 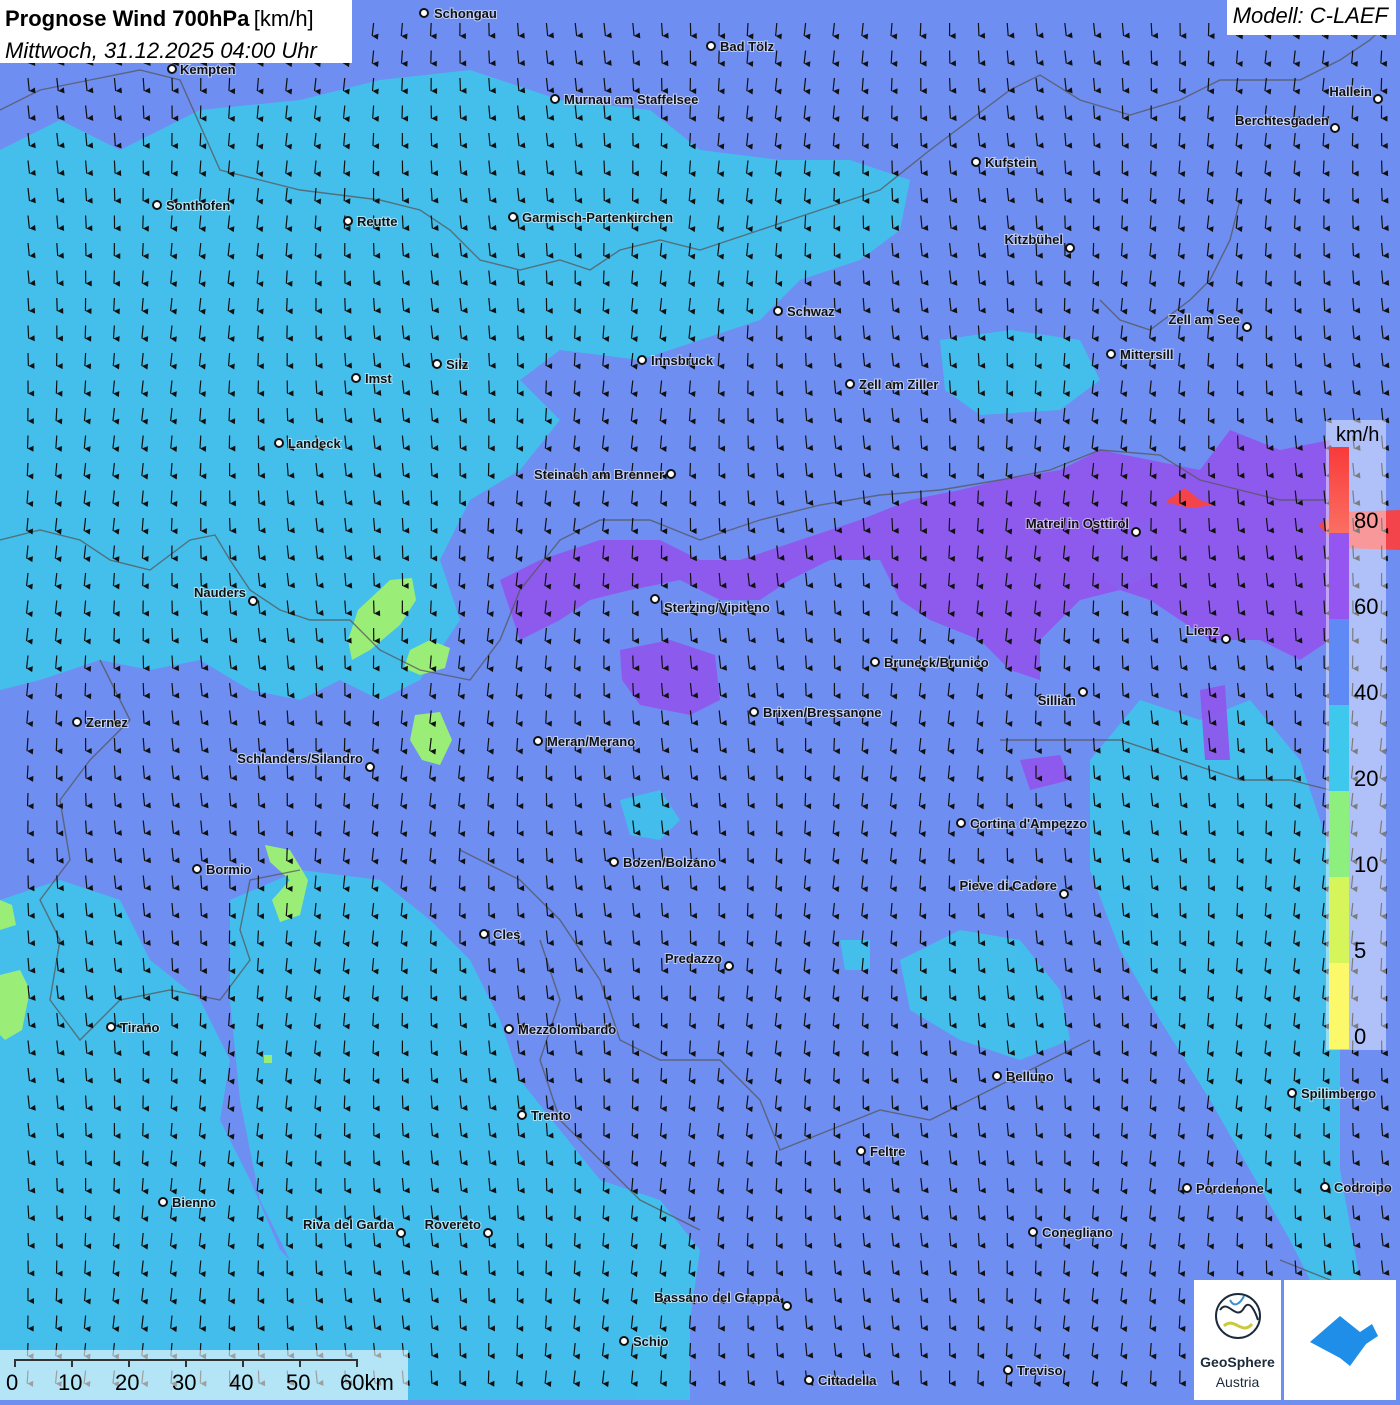 I want to click on legend-label-0: 0, so click(x=1360, y=1037).